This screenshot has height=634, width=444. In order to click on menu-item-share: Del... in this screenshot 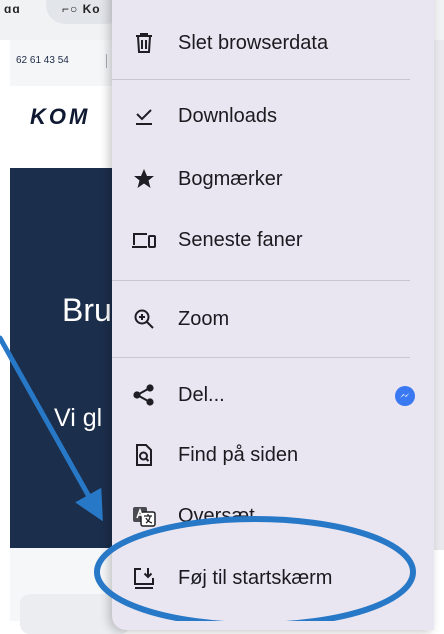, I will do `click(273, 396)`.